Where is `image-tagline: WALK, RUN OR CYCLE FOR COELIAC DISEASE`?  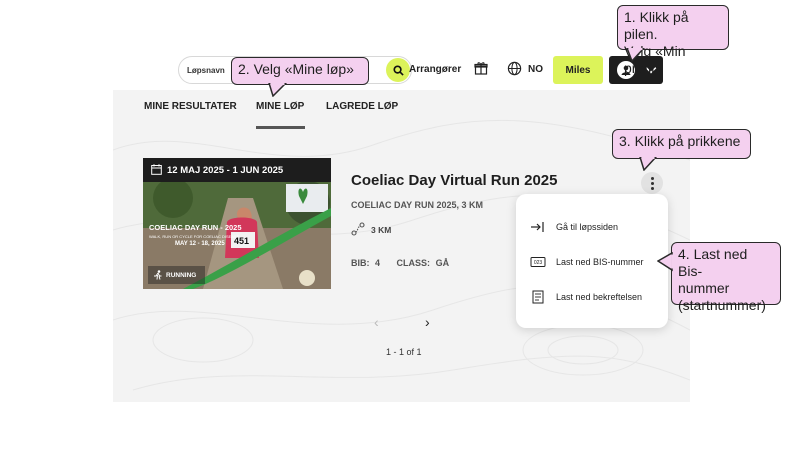
image-tagline: WALK, RUN OR CYCLE FOR COELIAC DISEASE is located at coordinates (194, 236).